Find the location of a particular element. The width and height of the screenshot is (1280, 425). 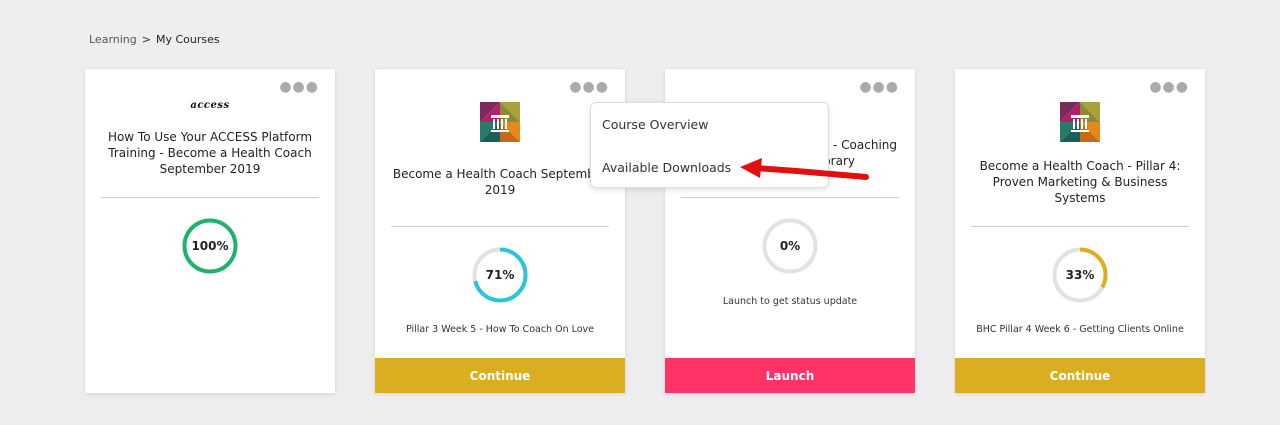

progress-label: 71% is located at coordinates (500, 275).